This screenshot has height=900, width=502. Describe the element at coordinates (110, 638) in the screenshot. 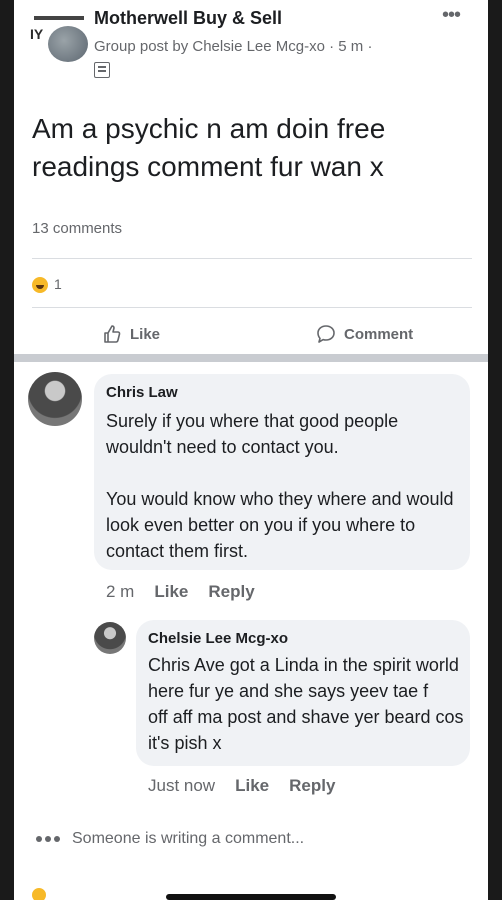

I see `reply-avatar` at that location.